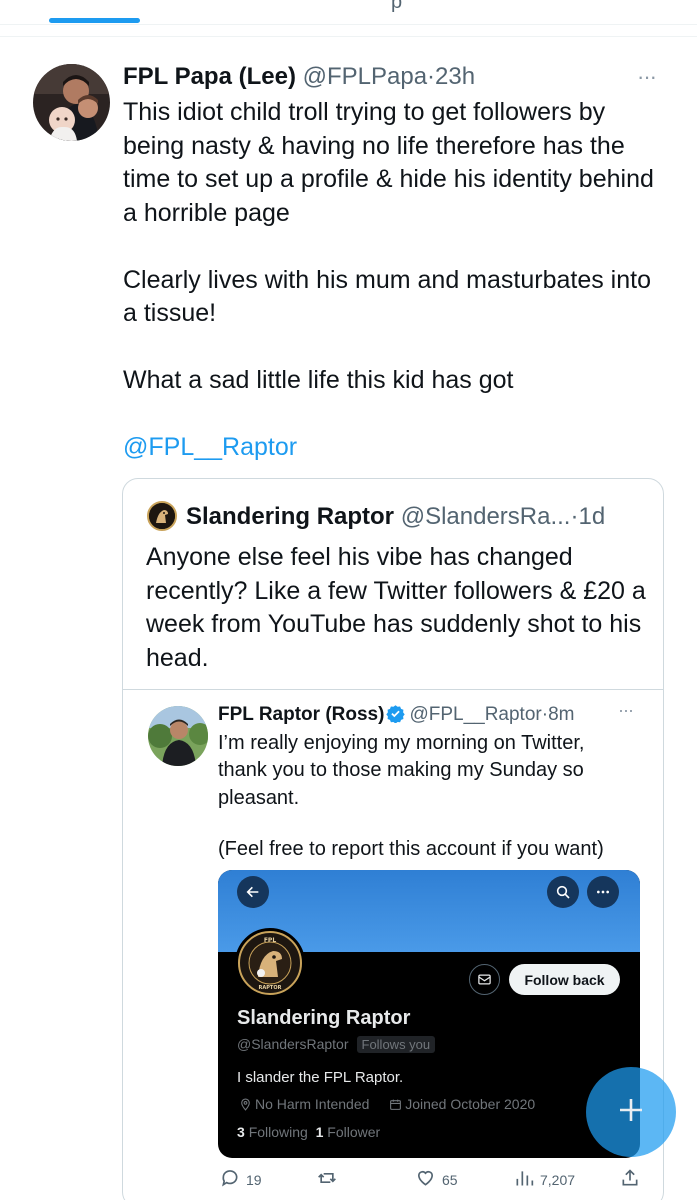  I want to click on retweet-icon, so click(330, 1179).